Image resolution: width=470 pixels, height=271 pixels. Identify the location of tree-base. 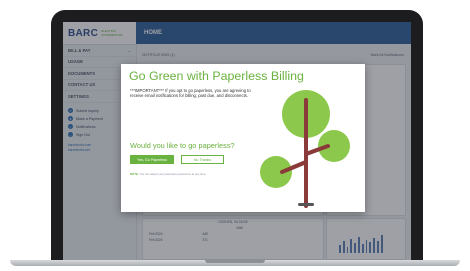
(306, 204).